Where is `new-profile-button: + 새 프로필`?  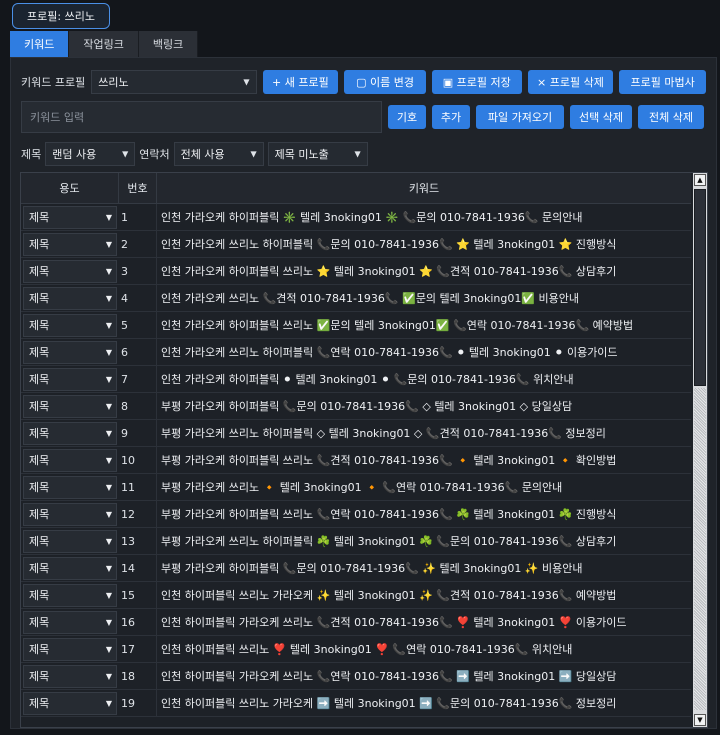 new-profile-button: + 새 프로필 is located at coordinates (300, 82).